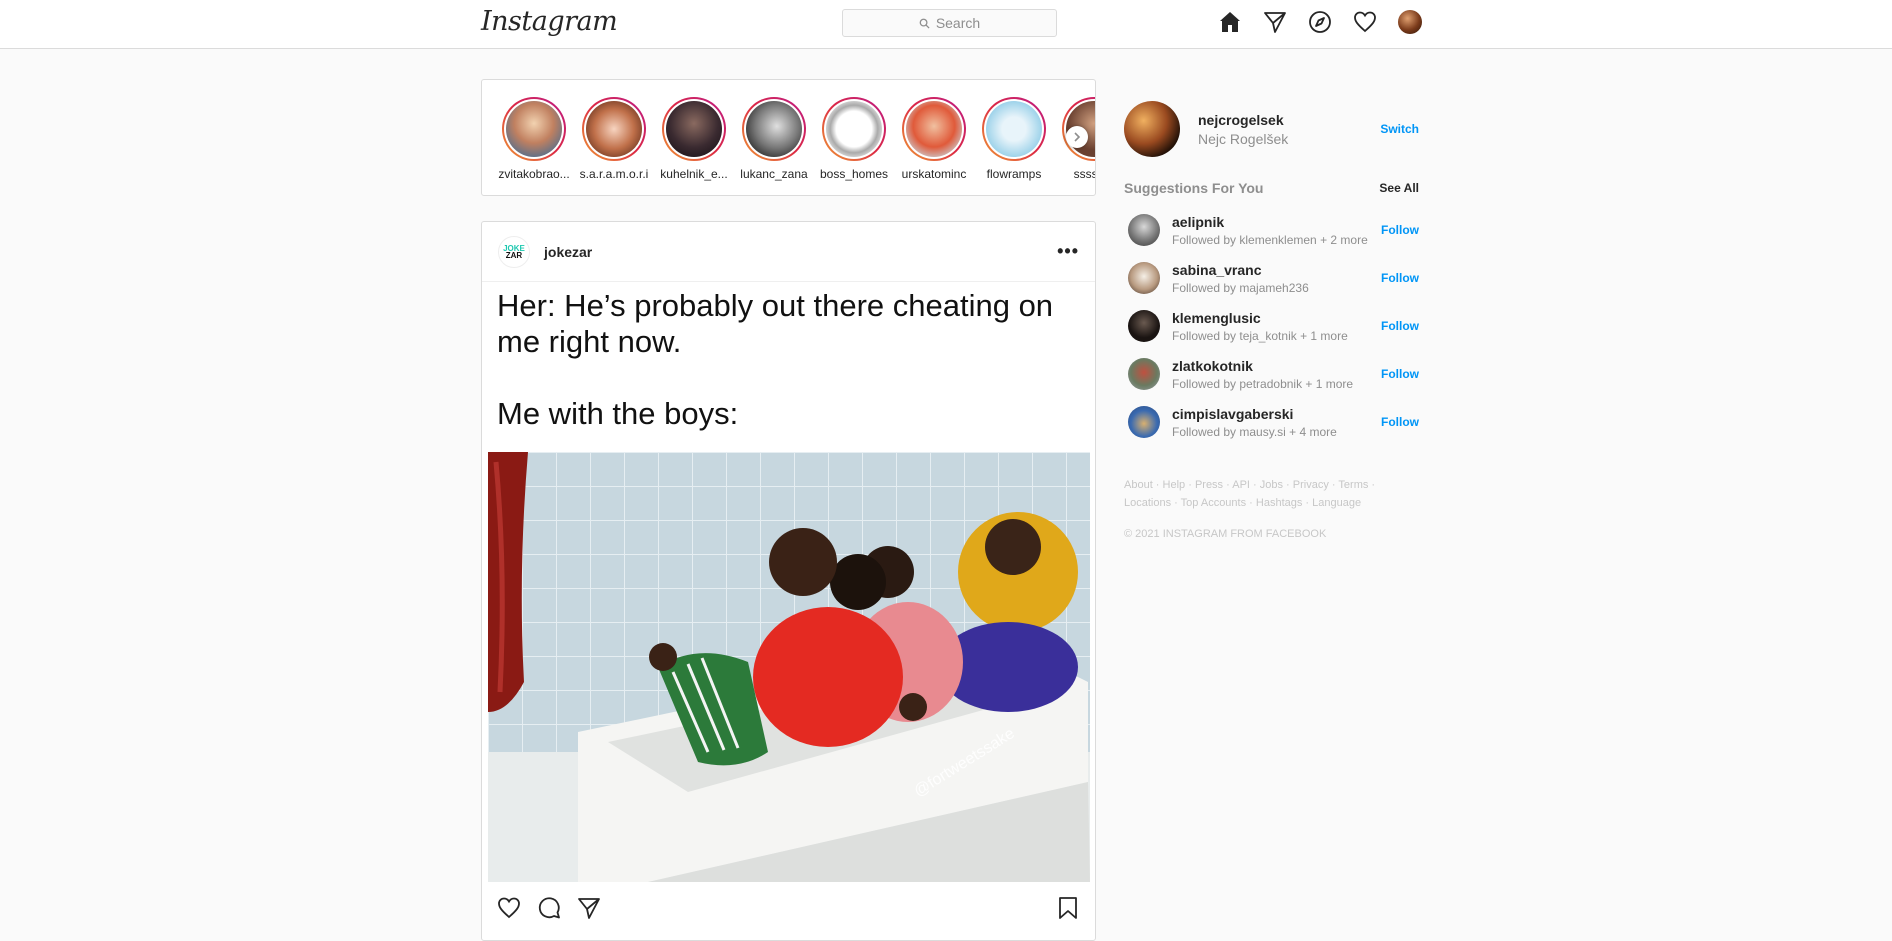 Image resolution: width=1892 pixels, height=941 pixels. What do you see at coordinates (618, 413) in the screenshot?
I see `caption-line-2: Me with the boys:` at bounding box center [618, 413].